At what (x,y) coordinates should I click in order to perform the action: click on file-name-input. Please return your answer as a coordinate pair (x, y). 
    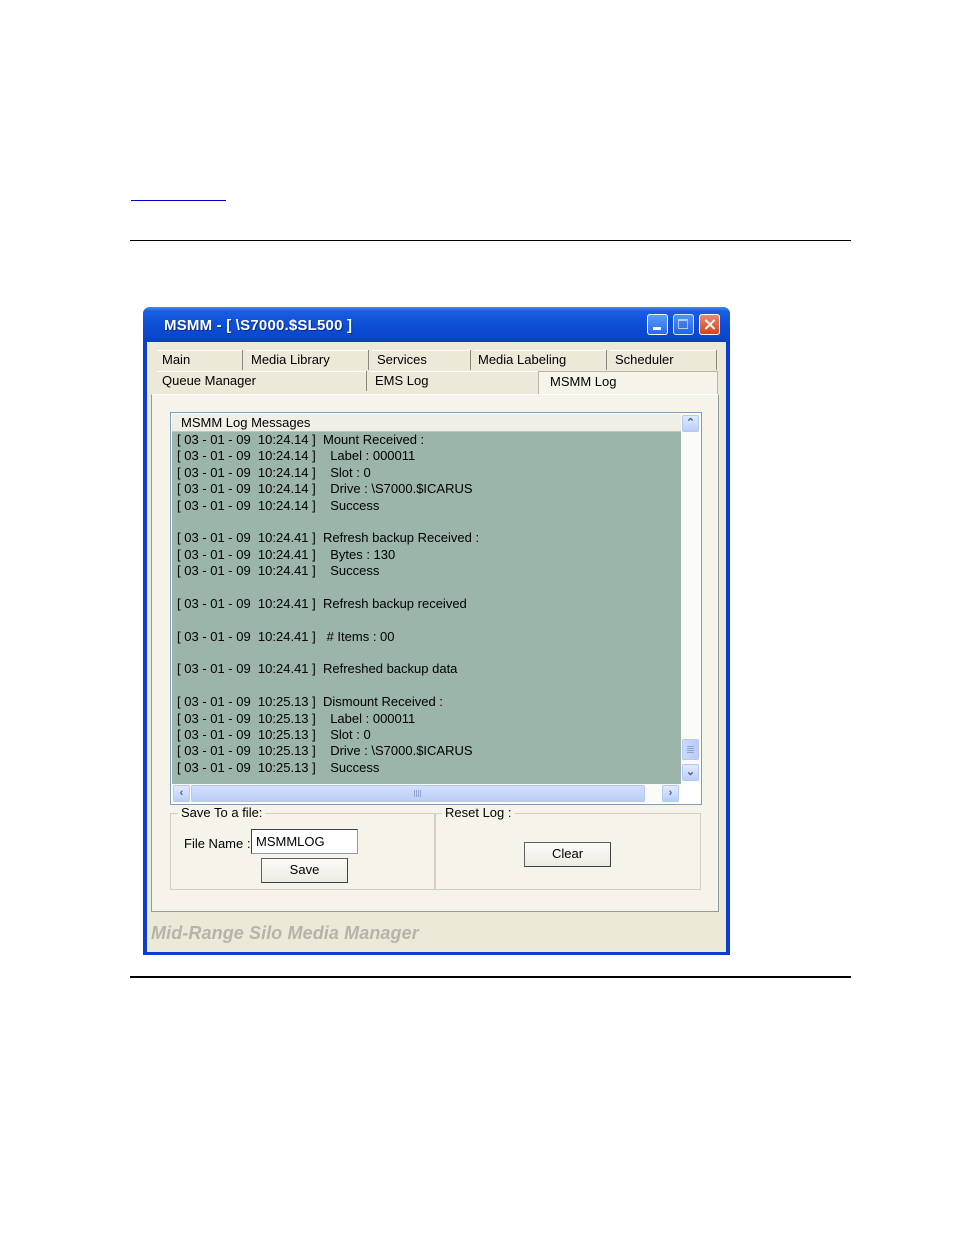
    Looking at the image, I should click on (304, 841).